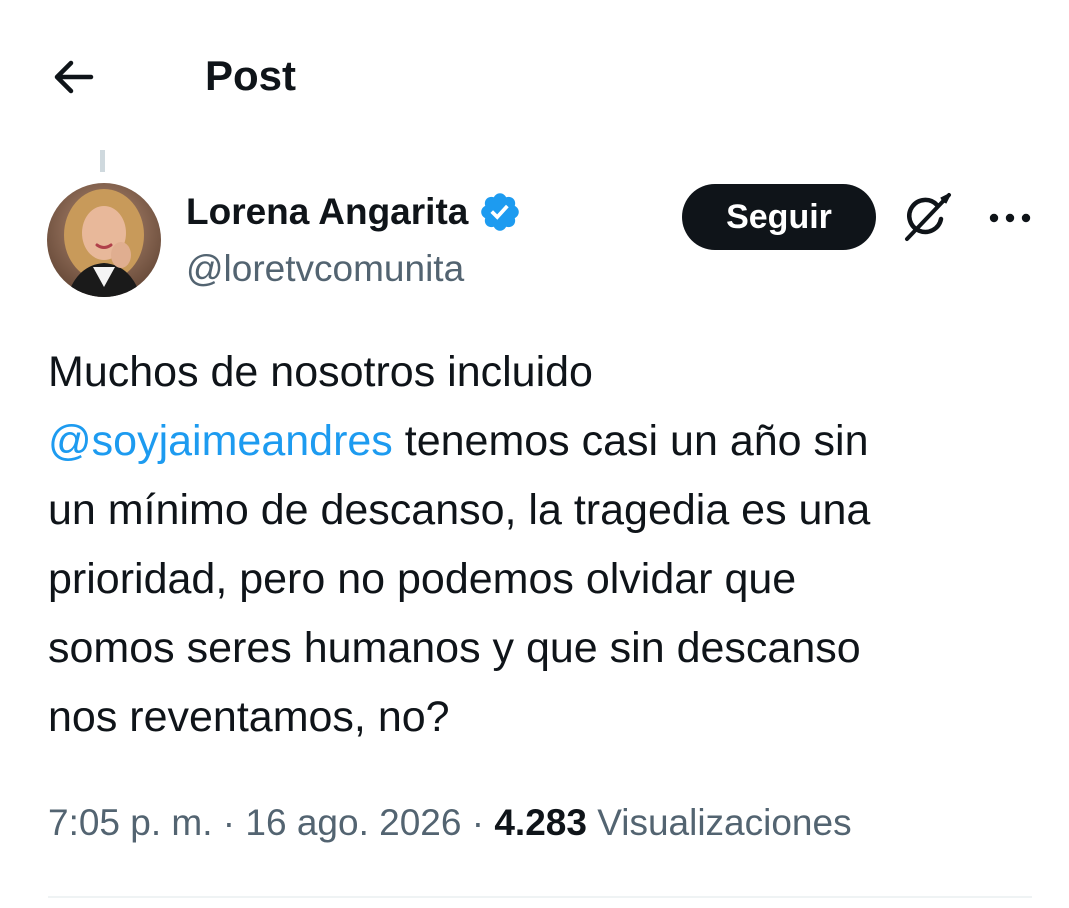 The height and width of the screenshot is (908, 1069). I want to click on author-name-text: Lorena Angarita, so click(327, 211).